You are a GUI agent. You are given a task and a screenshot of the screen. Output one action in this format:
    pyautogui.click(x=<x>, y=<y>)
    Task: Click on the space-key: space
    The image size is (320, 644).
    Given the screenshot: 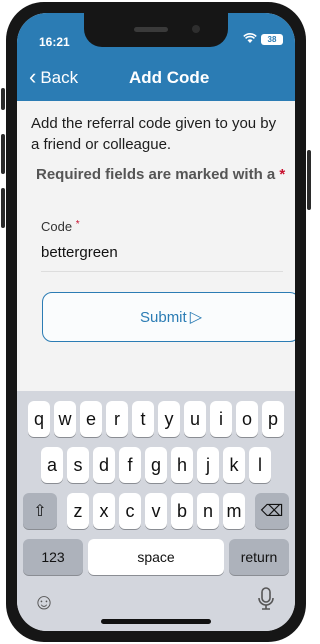 What is the action you would take?
    pyautogui.click(x=156, y=557)
    